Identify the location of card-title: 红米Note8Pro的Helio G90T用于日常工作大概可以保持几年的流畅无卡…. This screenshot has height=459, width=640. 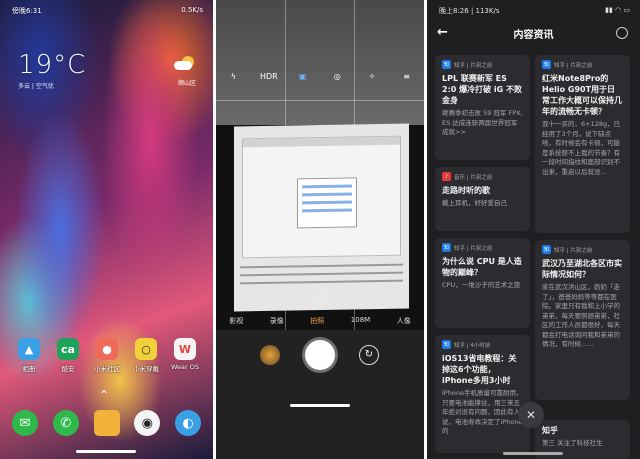
(582, 95).